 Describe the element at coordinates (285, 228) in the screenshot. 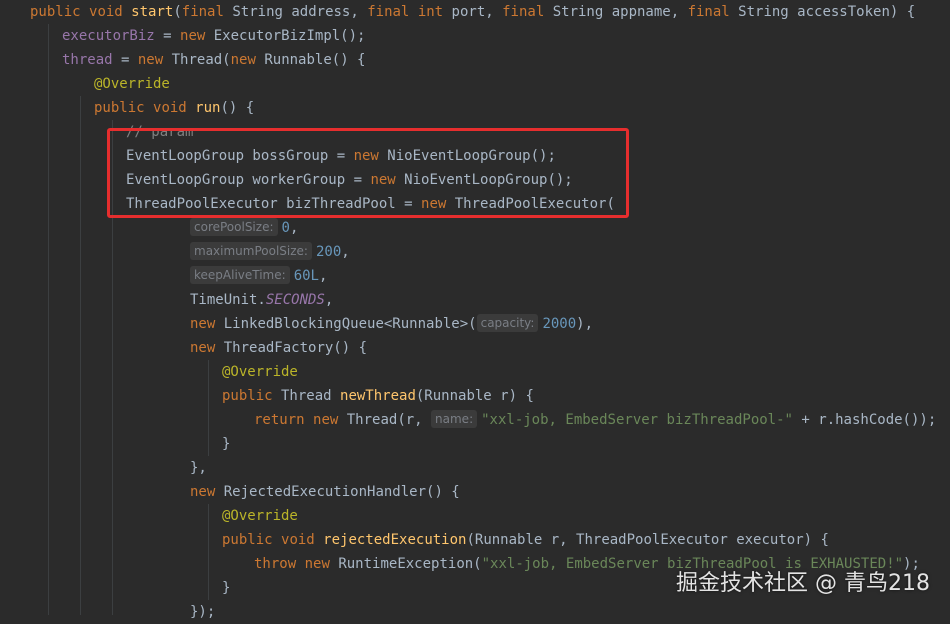

I see `code-token: 0` at that location.